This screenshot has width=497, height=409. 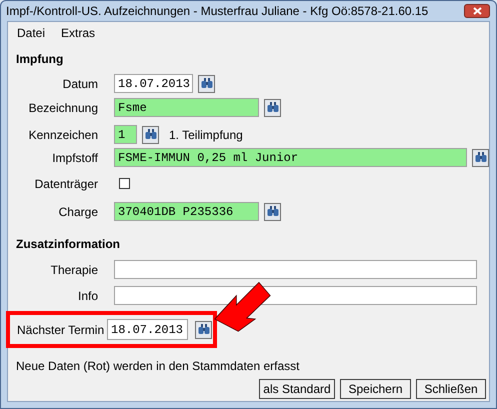 What do you see at coordinates (31, 33) in the screenshot?
I see `menu-item: Datei` at bounding box center [31, 33].